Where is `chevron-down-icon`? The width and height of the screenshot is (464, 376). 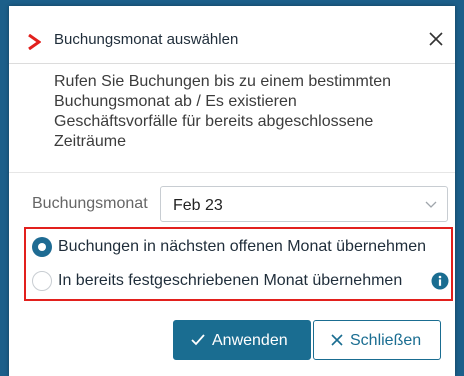
chevron-down-icon is located at coordinates (431, 204).